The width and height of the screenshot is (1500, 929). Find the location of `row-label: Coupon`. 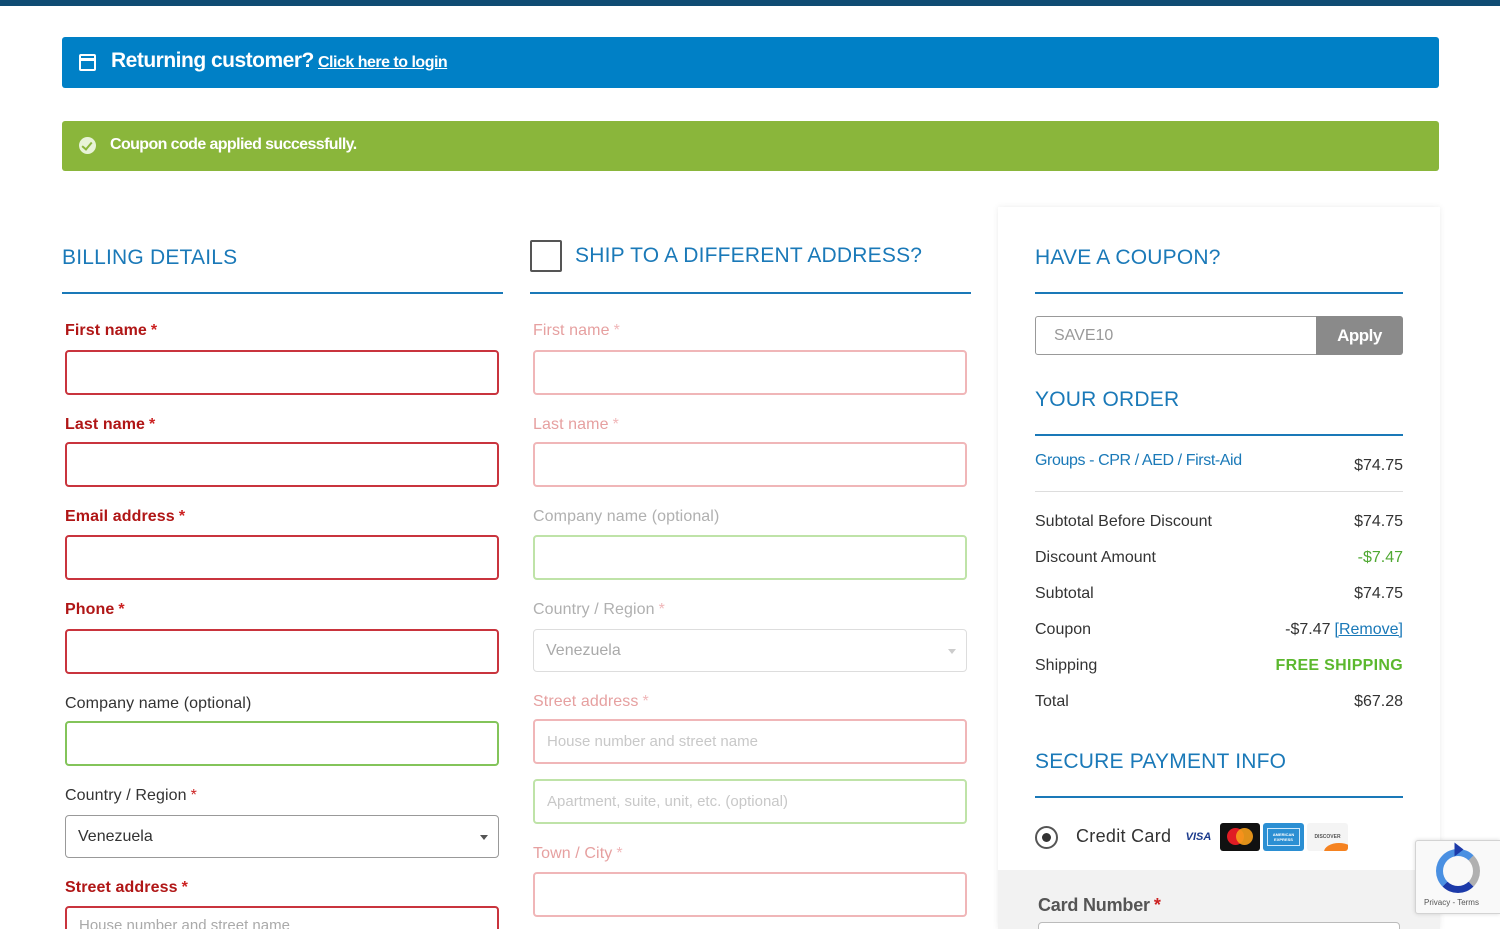

row-label: Coupon is located at coordinates (1063, 629).